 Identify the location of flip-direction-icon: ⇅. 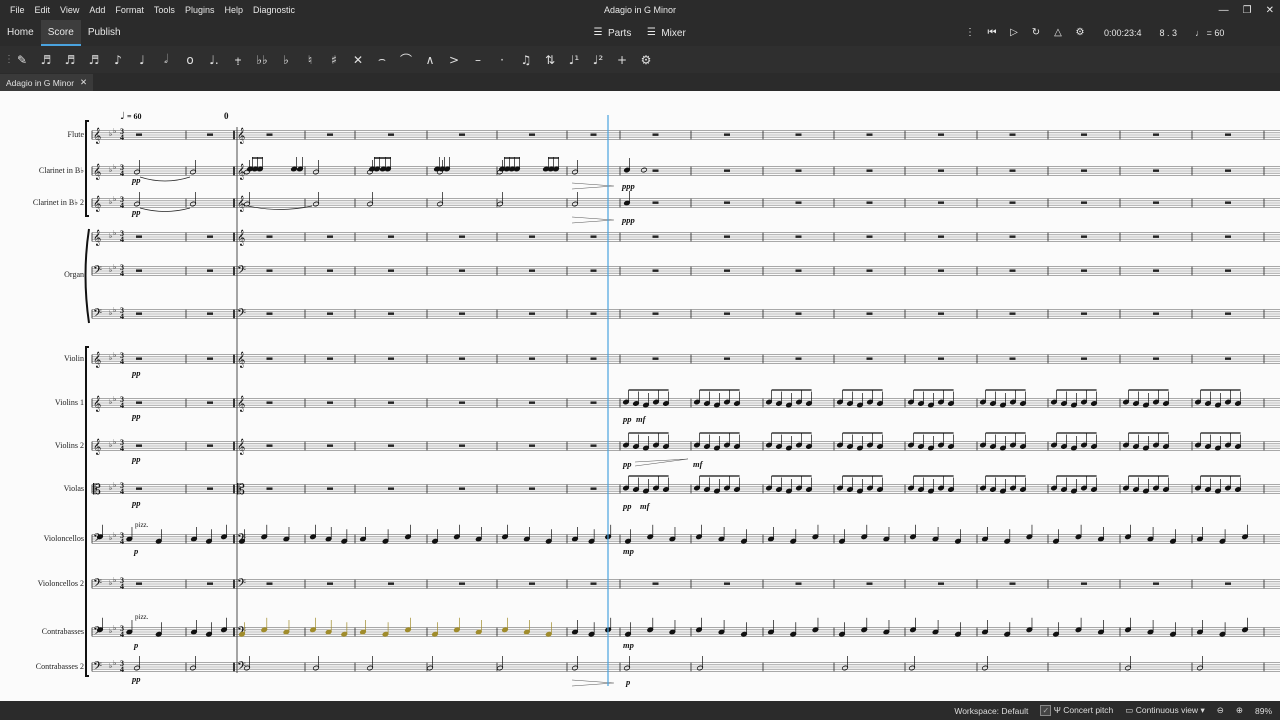
(550, 60).